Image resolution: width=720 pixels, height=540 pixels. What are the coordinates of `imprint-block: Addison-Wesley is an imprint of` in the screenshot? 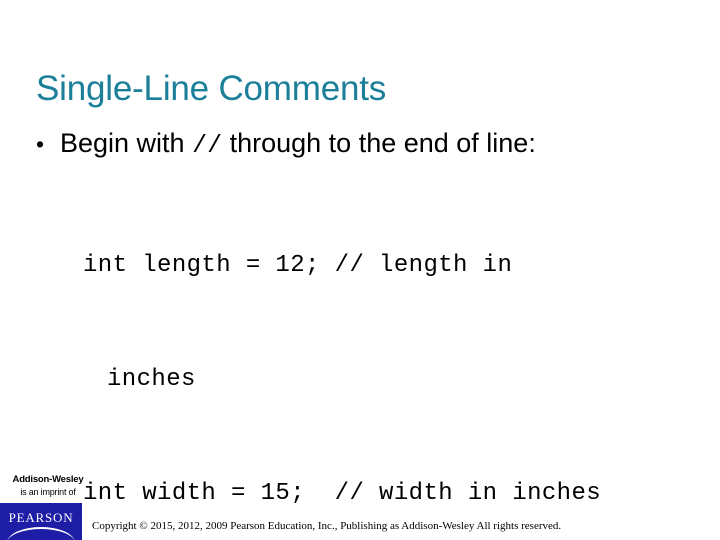 It's located at (48, 486).